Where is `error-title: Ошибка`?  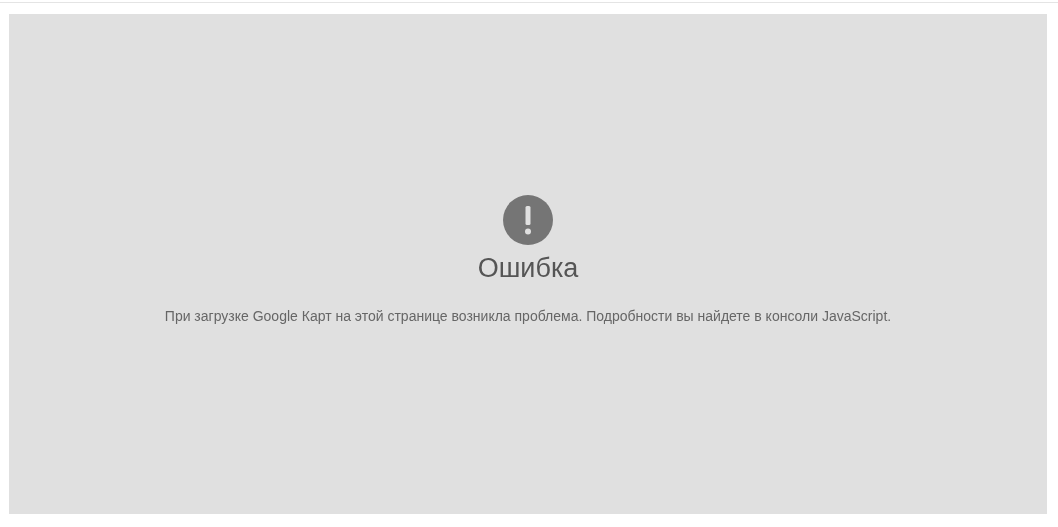
error-title: Ошибка is located at coordinates (528, 268).